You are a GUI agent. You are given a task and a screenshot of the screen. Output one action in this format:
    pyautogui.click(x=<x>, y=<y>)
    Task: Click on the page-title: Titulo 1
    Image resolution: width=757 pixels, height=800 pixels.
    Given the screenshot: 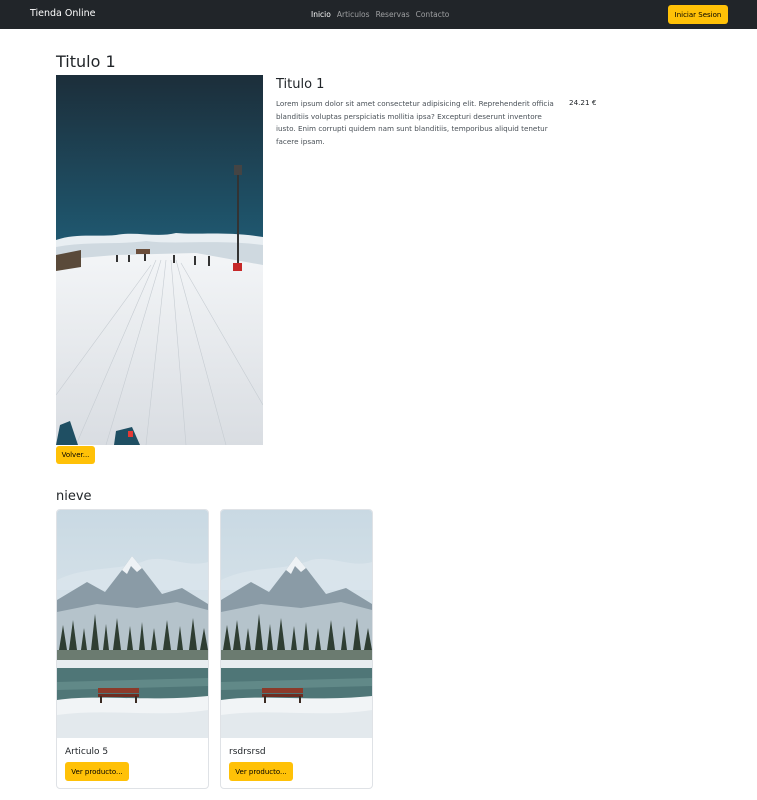 What is the action you would take?
    pyautogui.click(x=86, y=61)
    